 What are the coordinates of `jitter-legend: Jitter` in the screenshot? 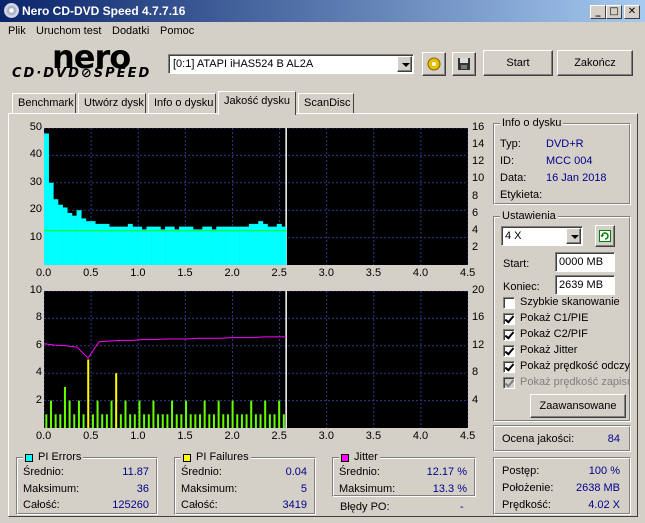 It's located at (359, 457).